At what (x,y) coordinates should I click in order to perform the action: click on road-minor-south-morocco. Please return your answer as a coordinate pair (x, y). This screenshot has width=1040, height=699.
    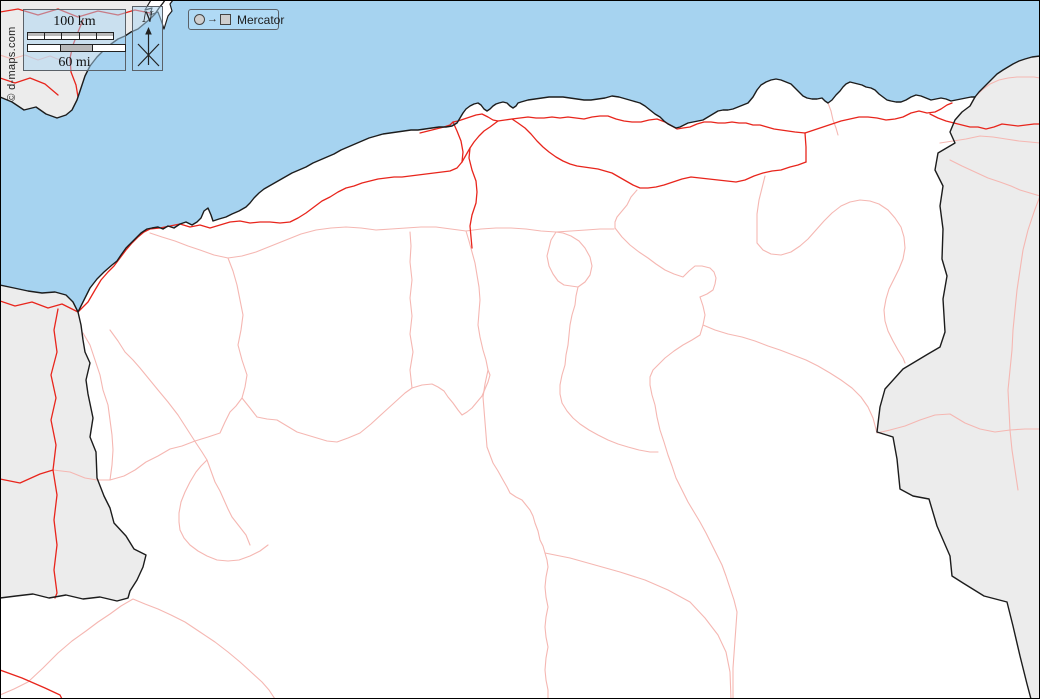
    Looking at the image, I should click on (138, 648).